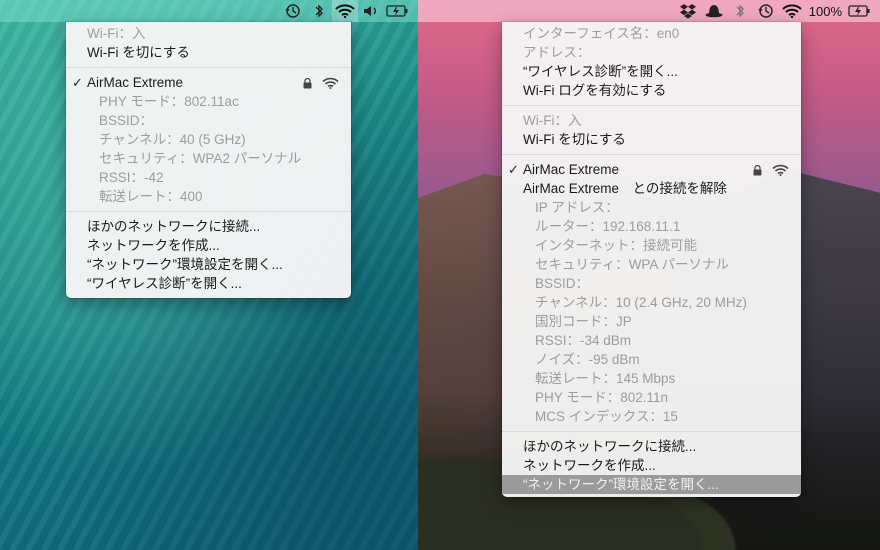  What do you see at coordinates (209, 11) in the screenshot?
I see `menu-bar-left` at bounding box center [209, 11].